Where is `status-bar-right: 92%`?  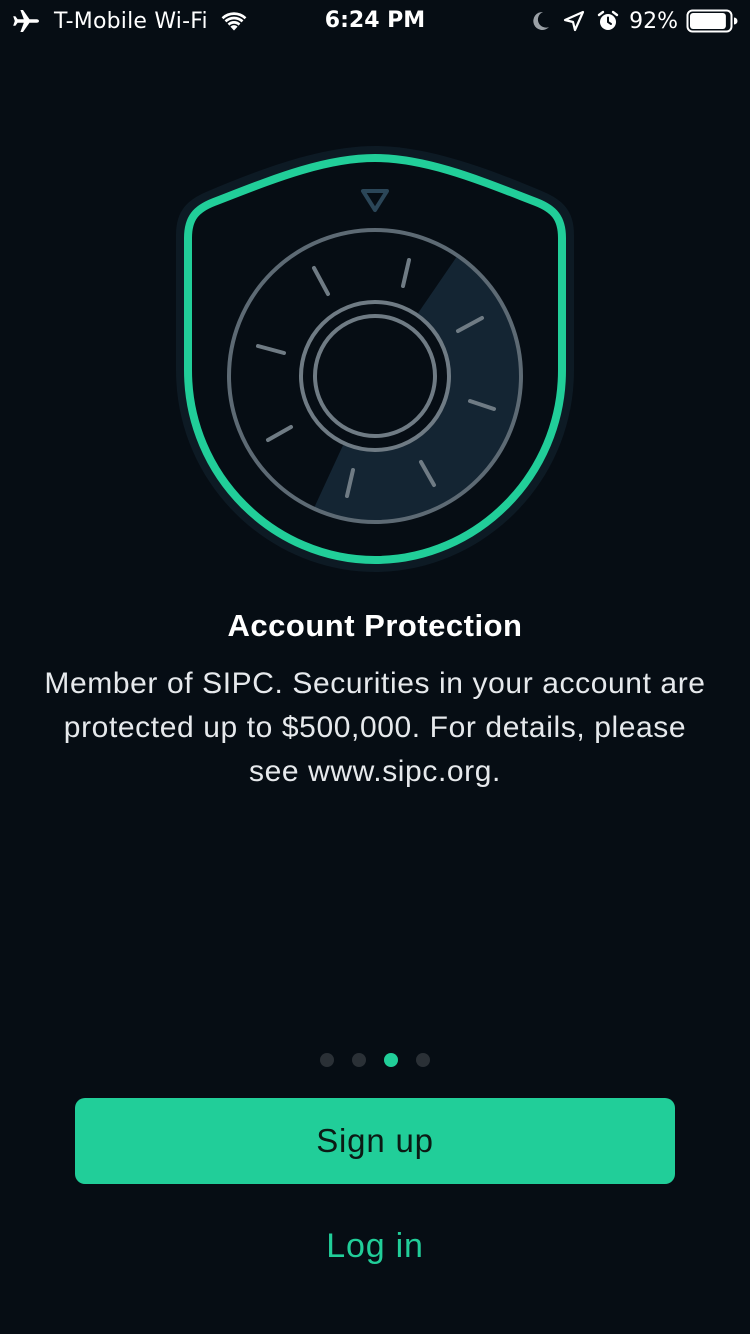
status-bar-right: 92% is located at coordinates (634, 21).